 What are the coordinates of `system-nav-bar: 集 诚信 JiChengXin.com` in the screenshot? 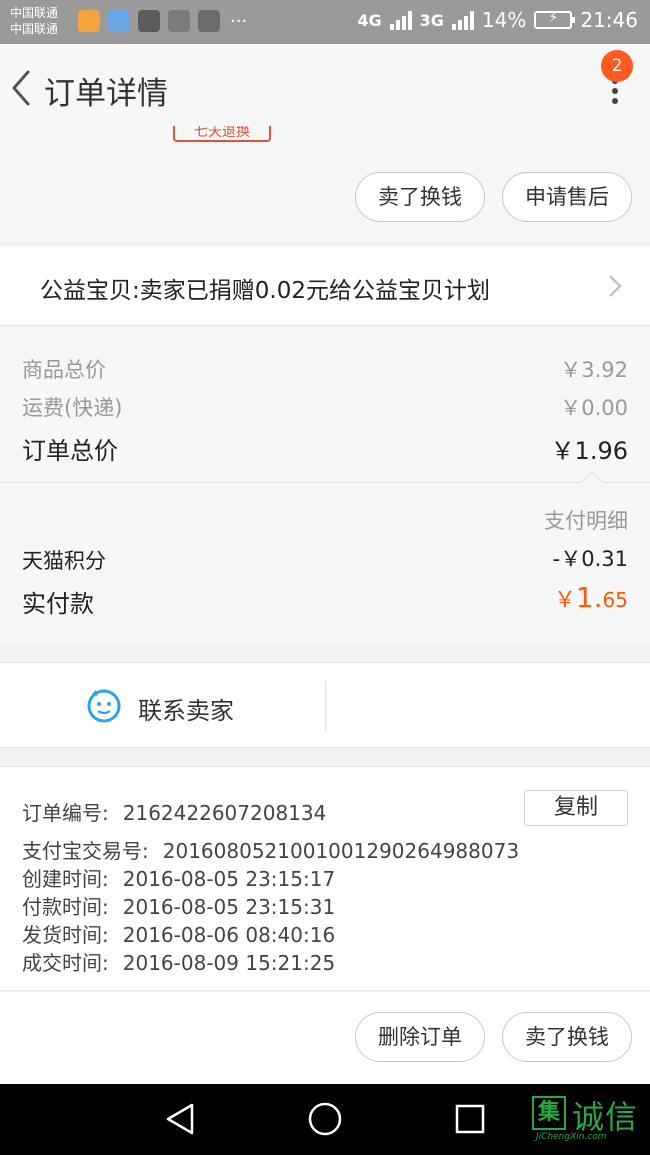 It's located at (325, 1119).